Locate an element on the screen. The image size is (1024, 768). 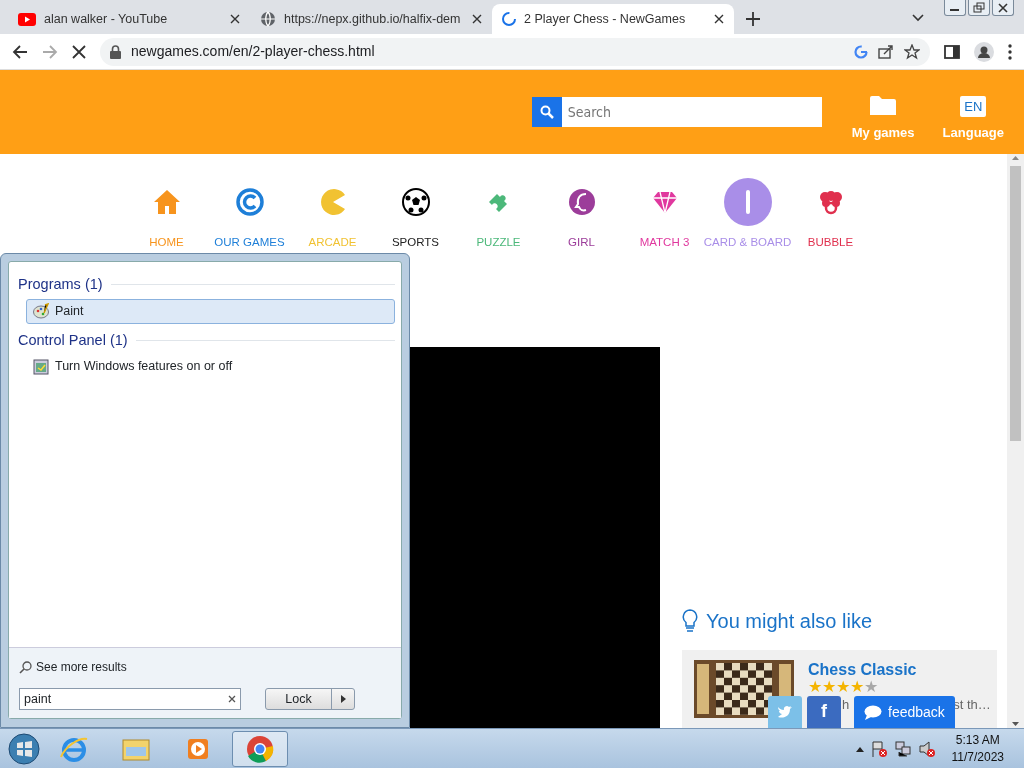
facebook-share-button: f is located at coordinates (824, 712).